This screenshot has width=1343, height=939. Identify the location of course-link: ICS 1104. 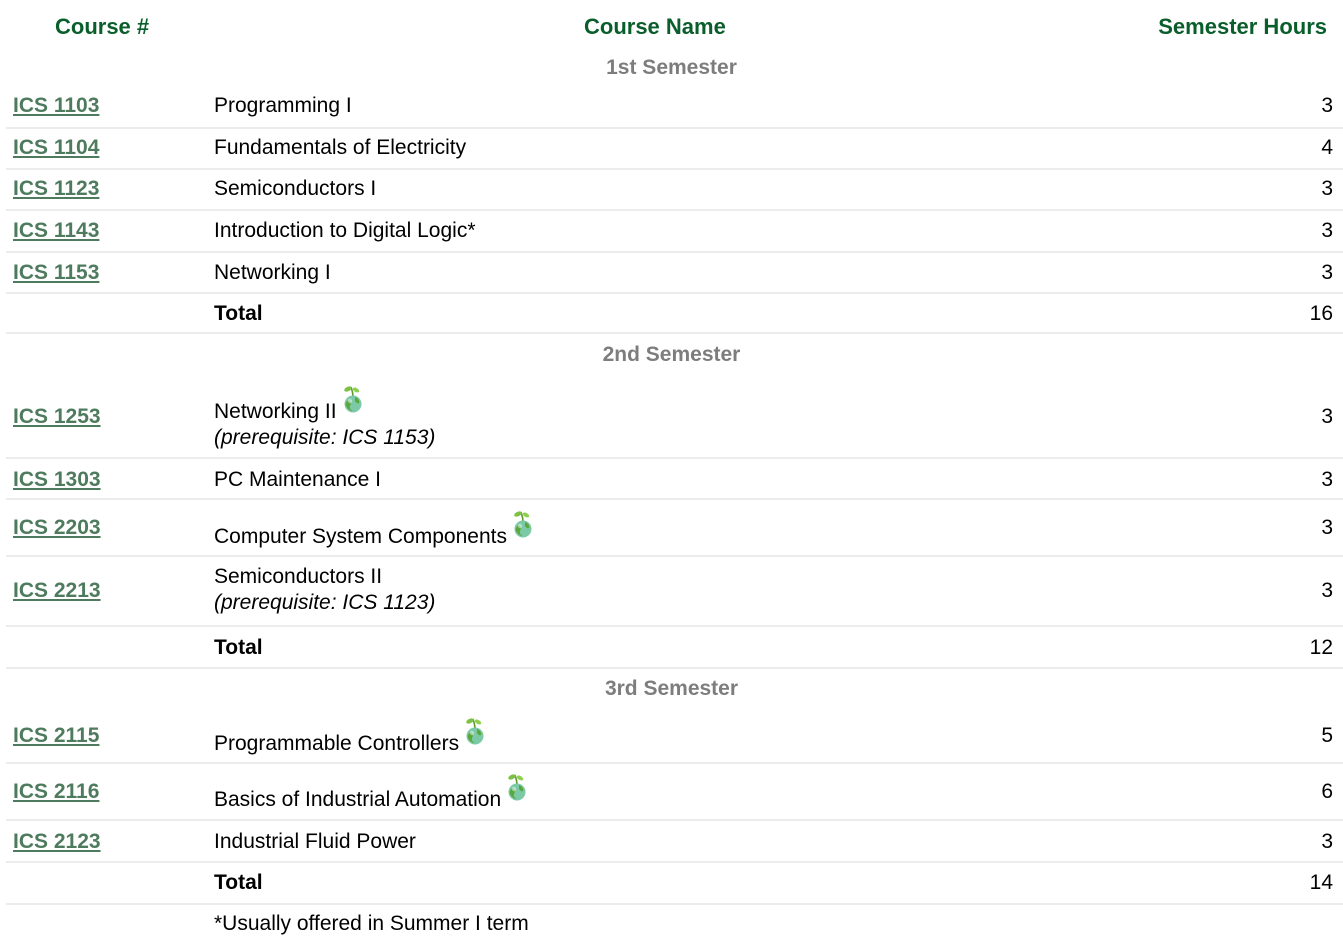
(56, 148).